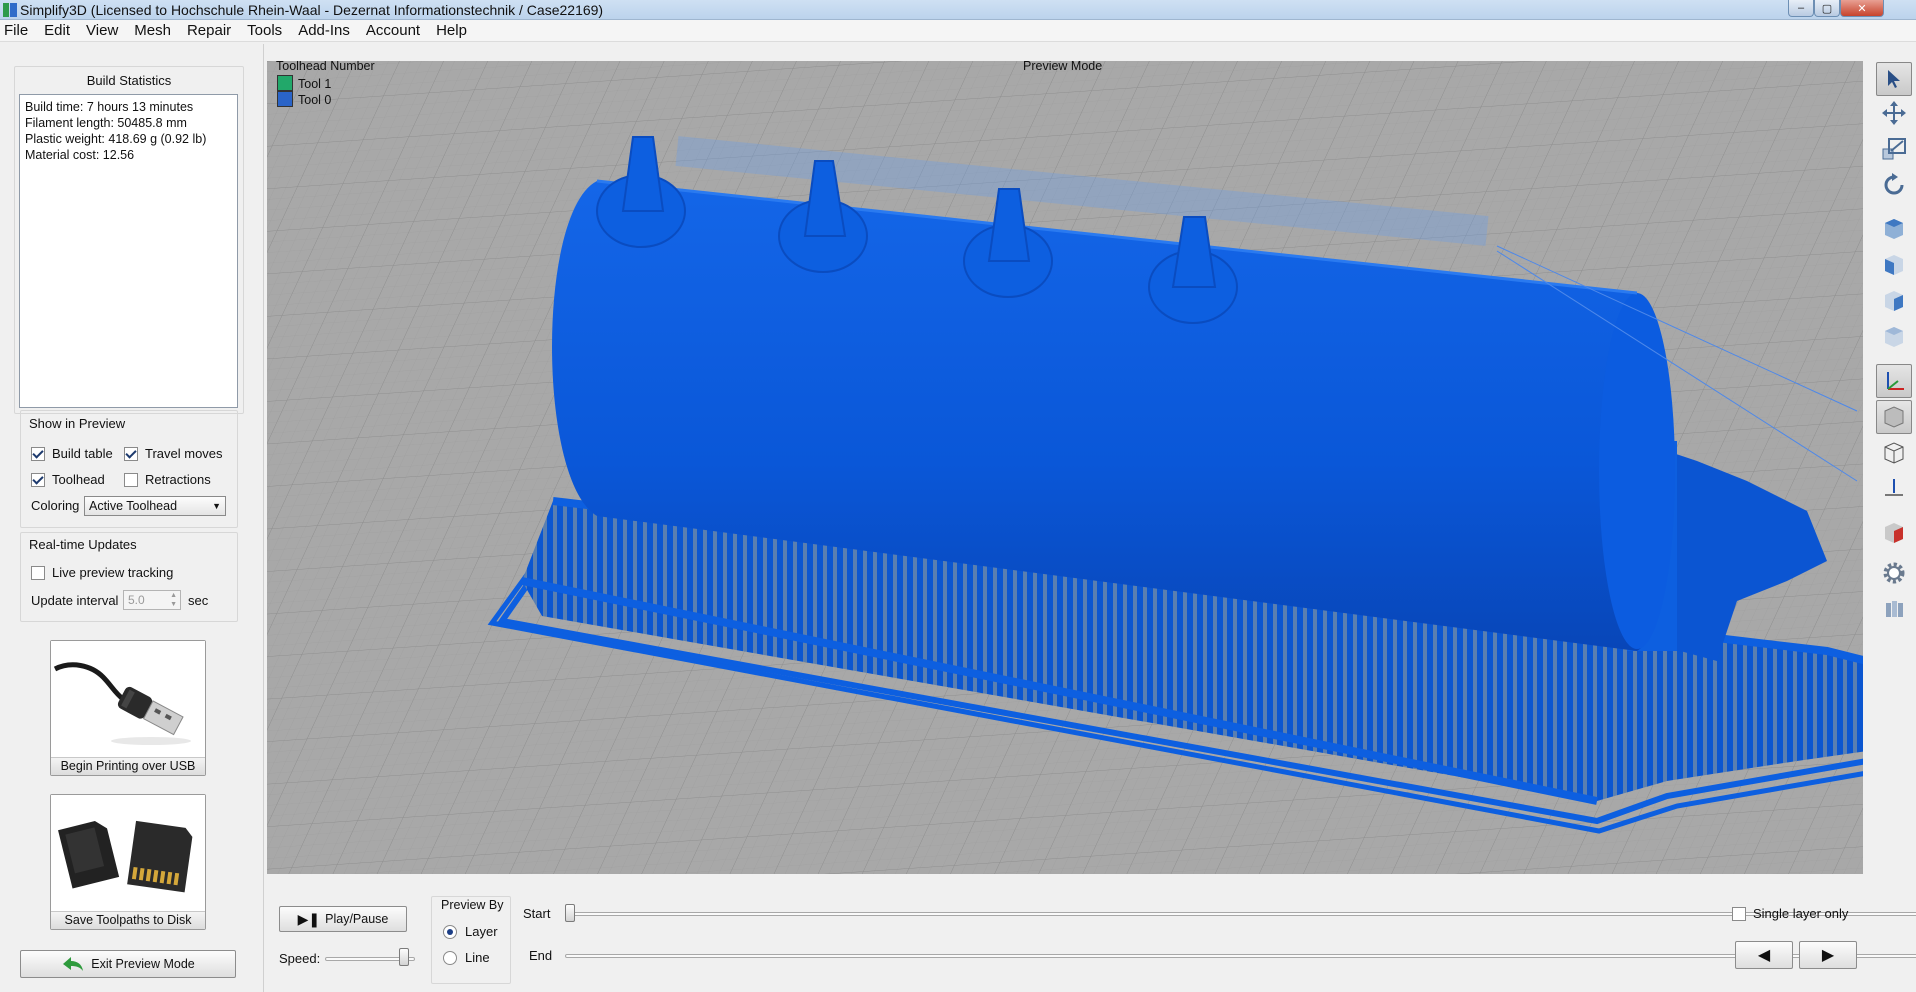 The width and height of the screenshot is (1916, 992). Describe the element at coordinates (38, 479) in the screenshot. I see `toolhead-check` at that location.